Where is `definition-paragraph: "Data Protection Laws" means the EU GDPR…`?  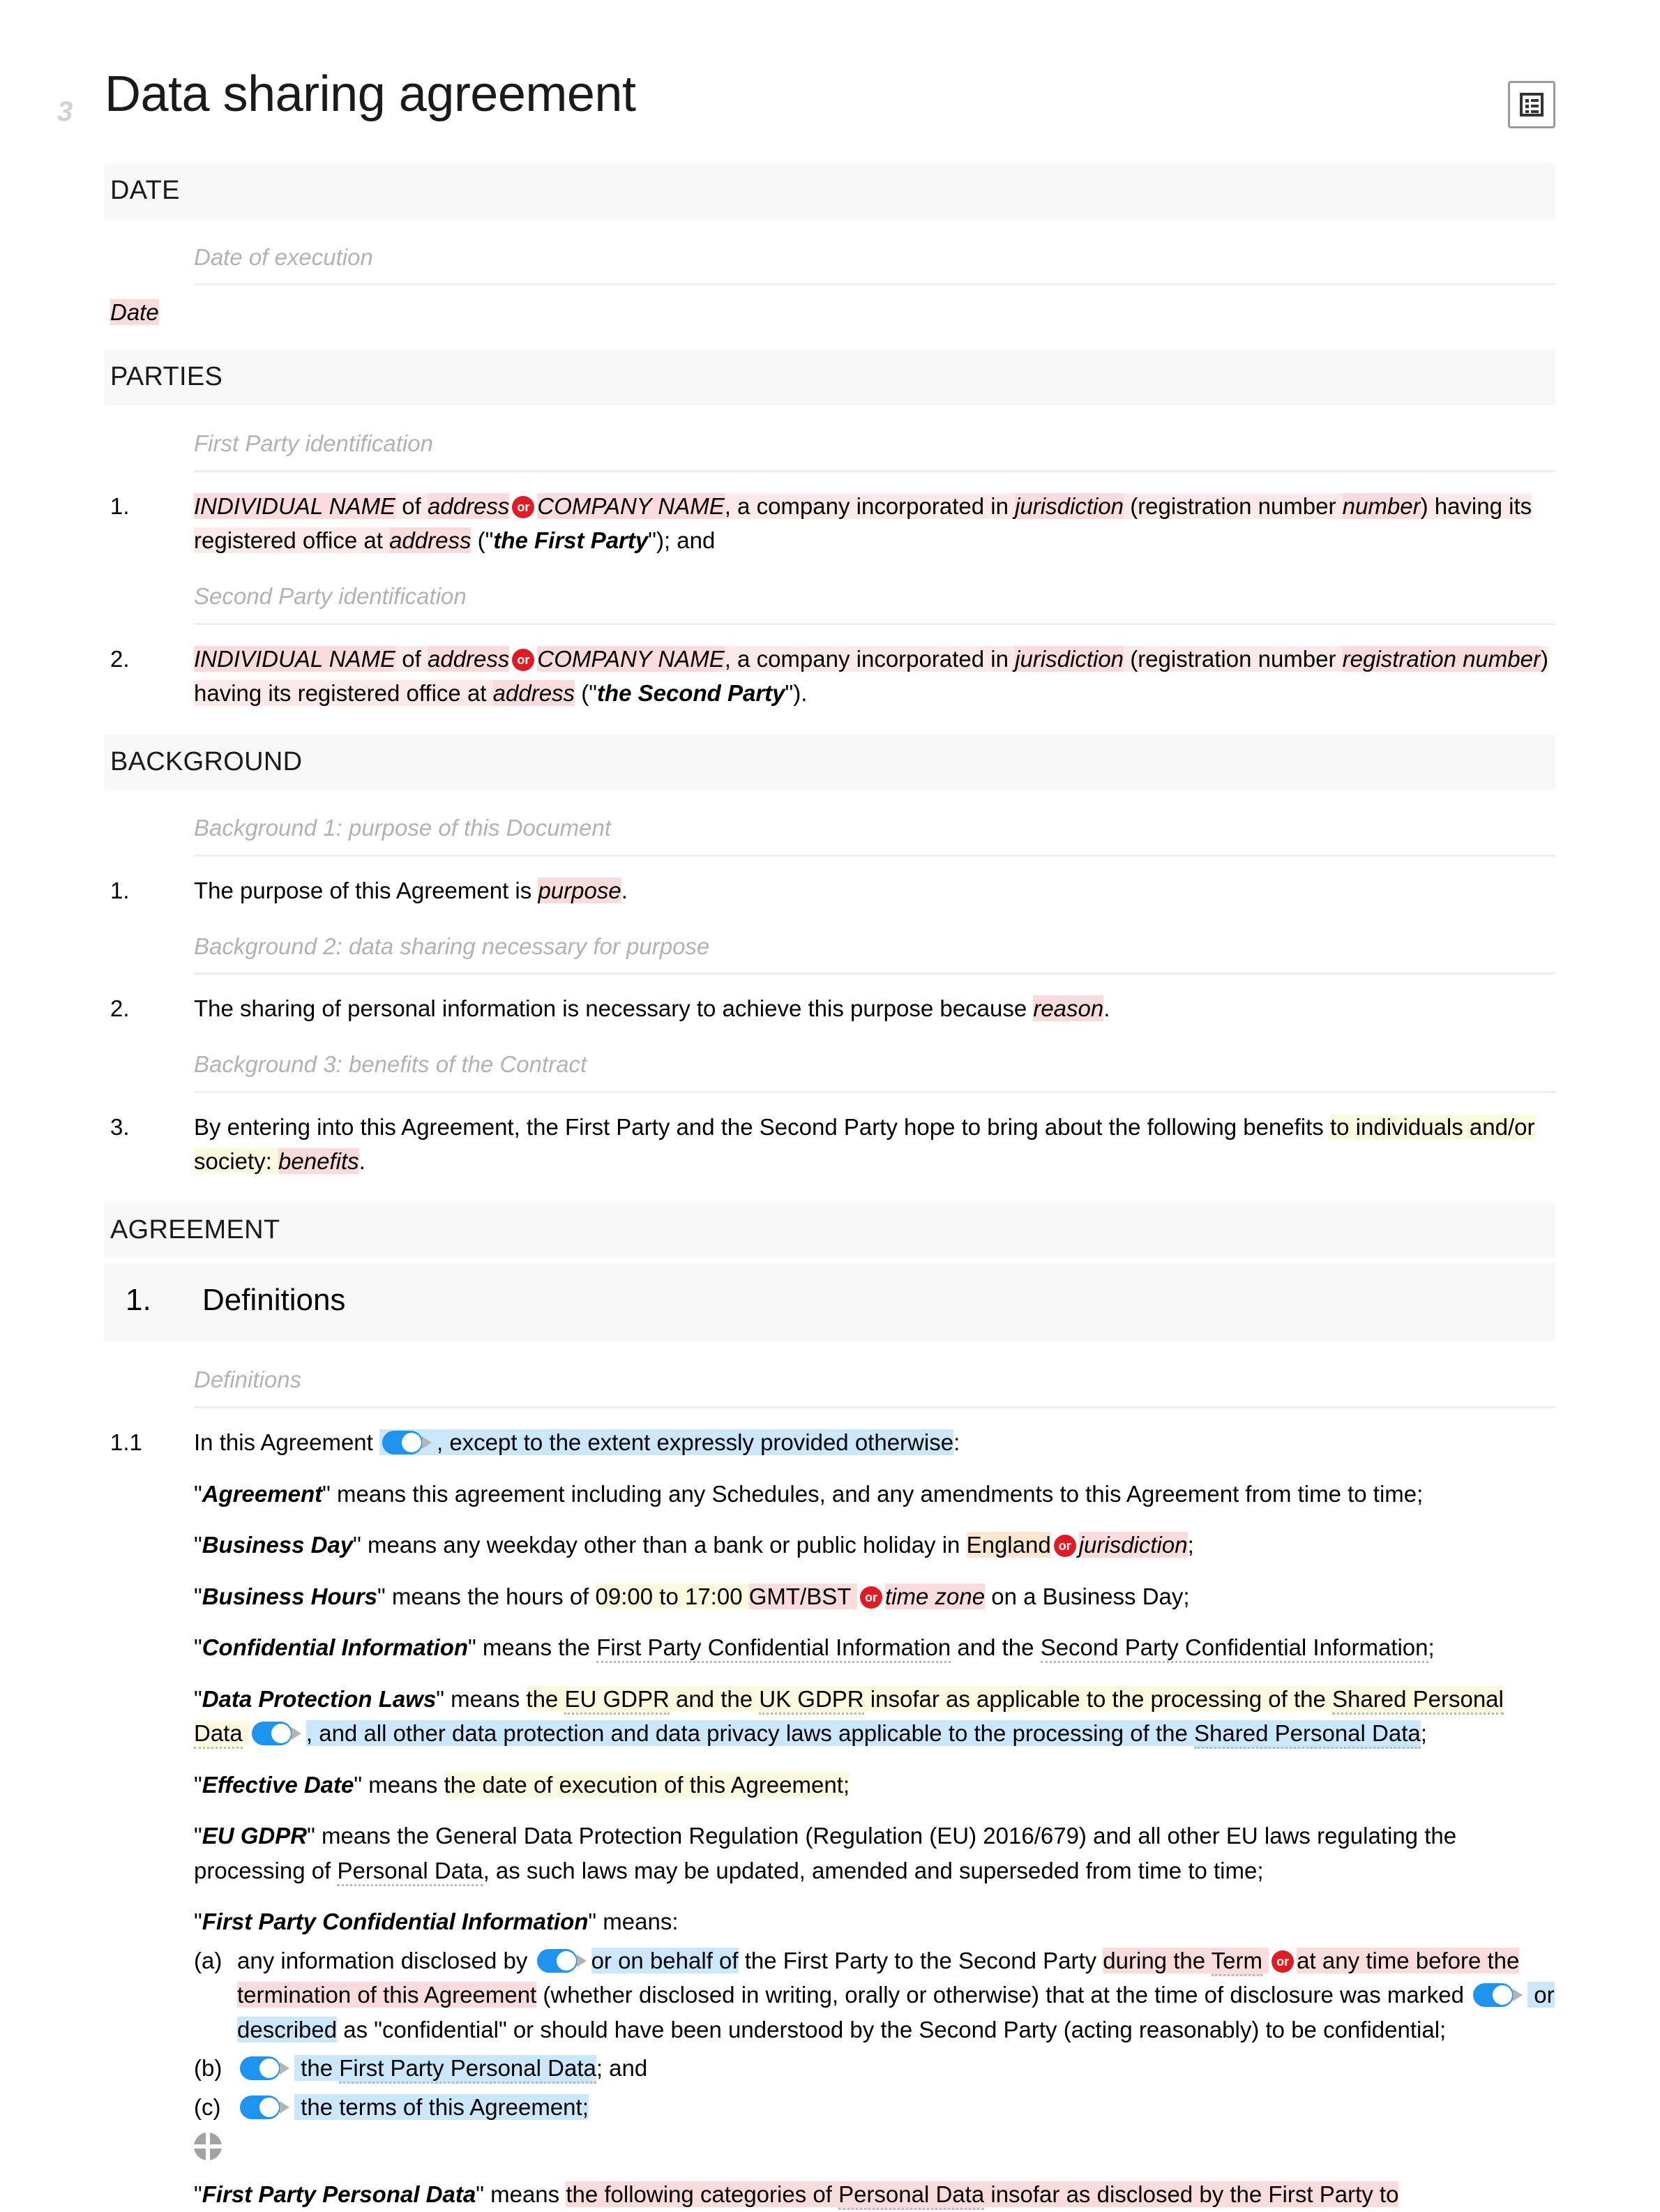
definition-paragraph: "Data Protection Laws" means the EU GDPR… is located at coordinates (830, 1717).